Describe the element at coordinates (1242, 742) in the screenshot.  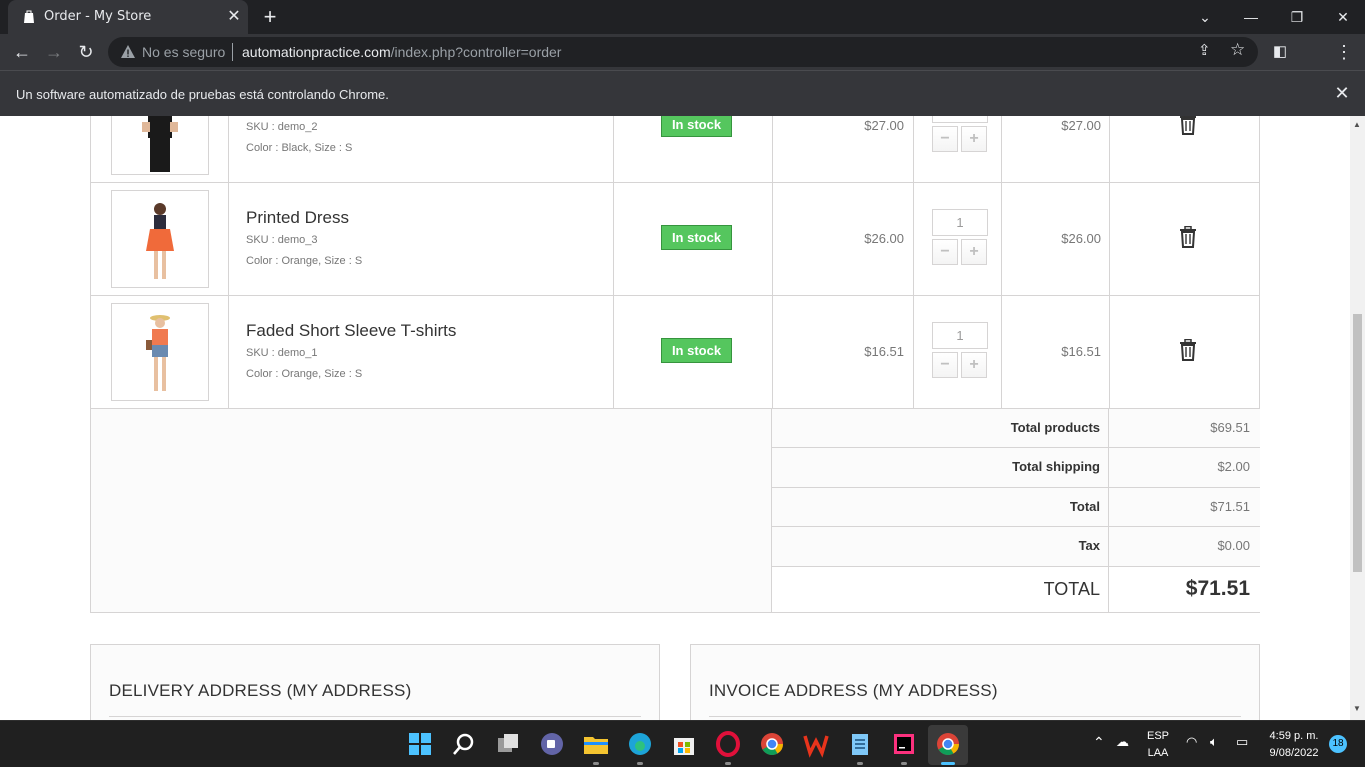
I see `battery-icon: ▭` at that location.